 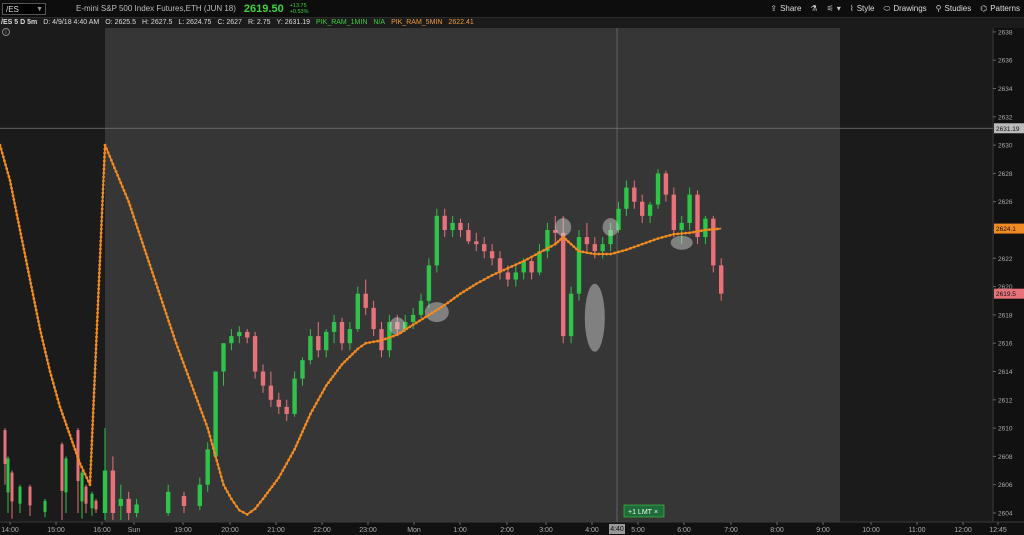 What do you see at coordinates (341, 22) in the screenshot?
I see `study1-name: PIK_RAM_1MIN` at bounding box center [341, 22].